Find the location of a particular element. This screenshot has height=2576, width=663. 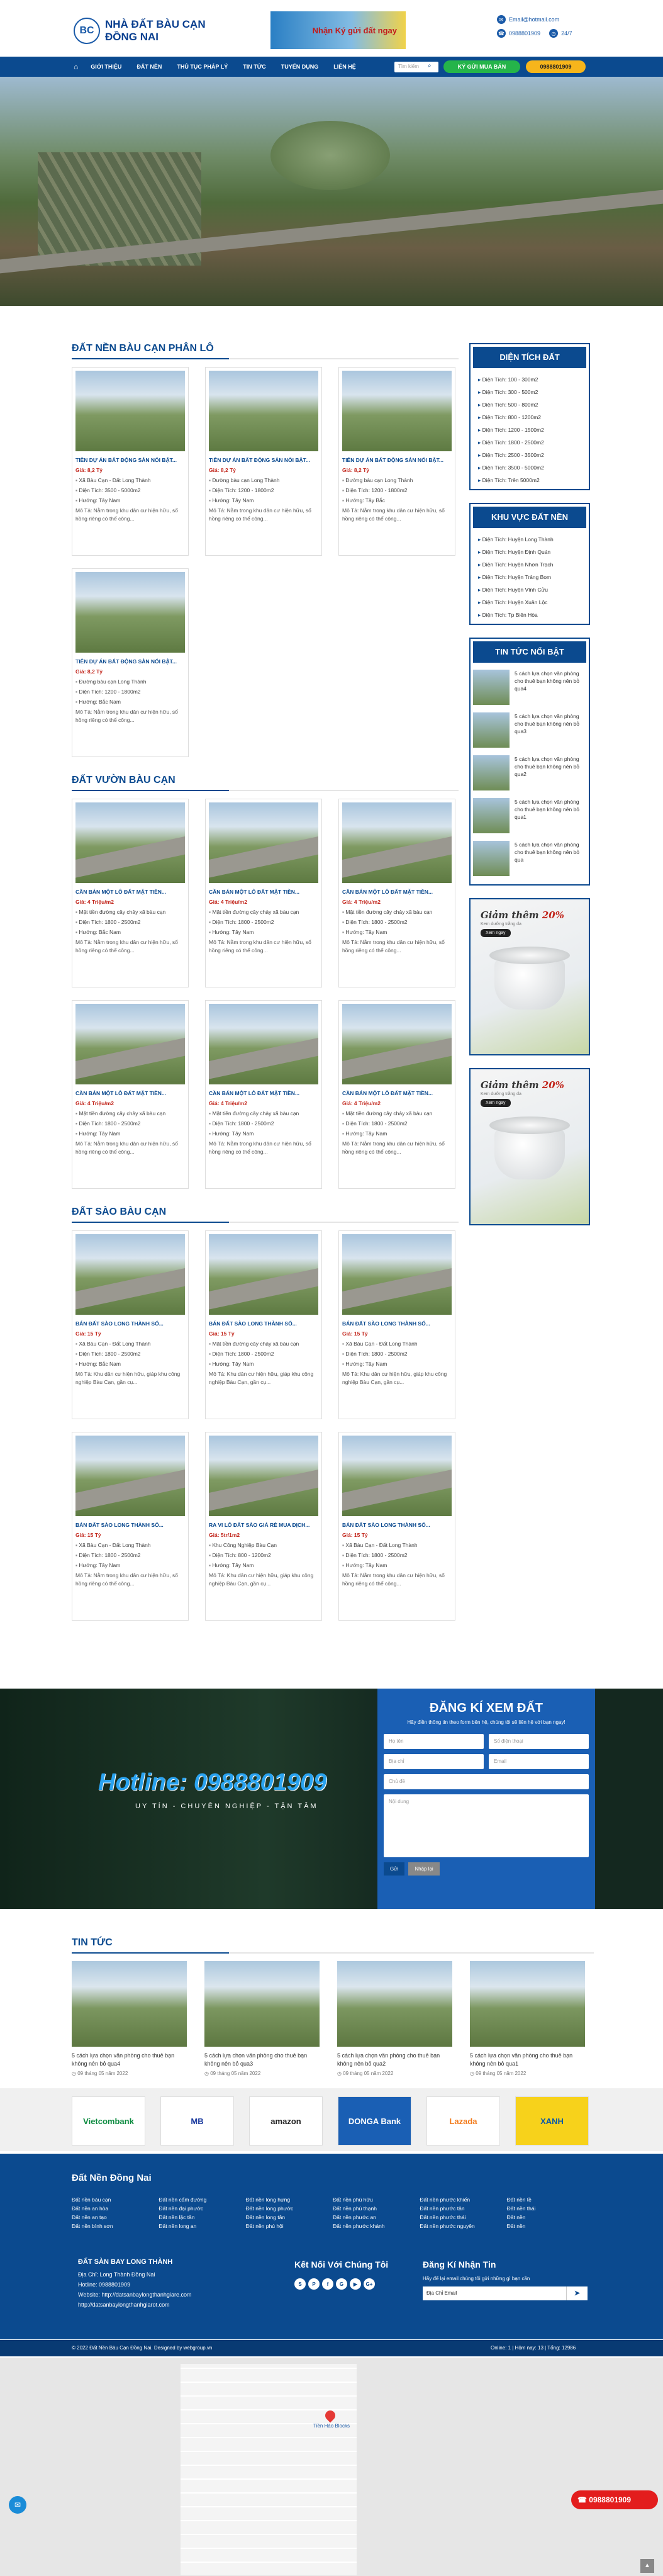

social-icon: S is located at coordinates (300, 2284).